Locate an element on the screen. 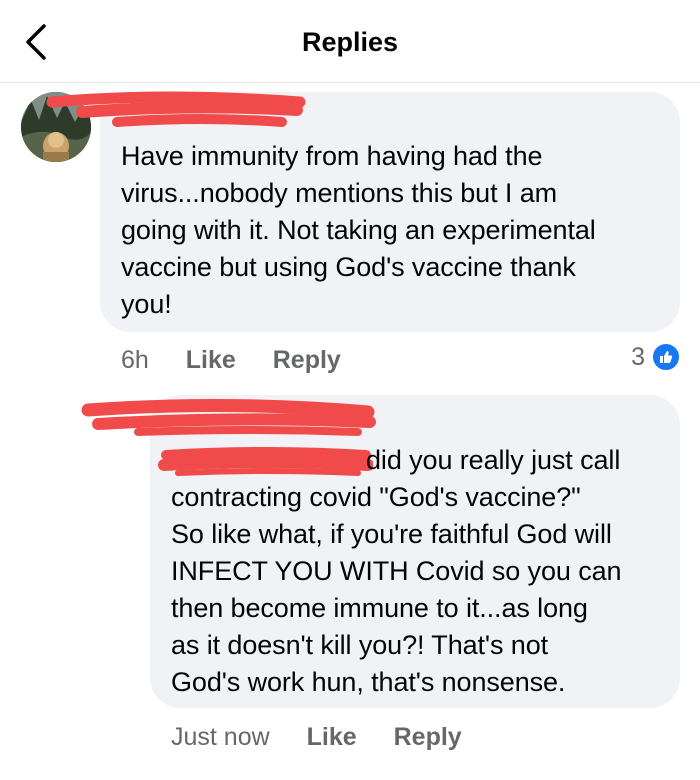 This screenshot has width=700, height=780. page-title: Replies is located at coordinates (350, 42).